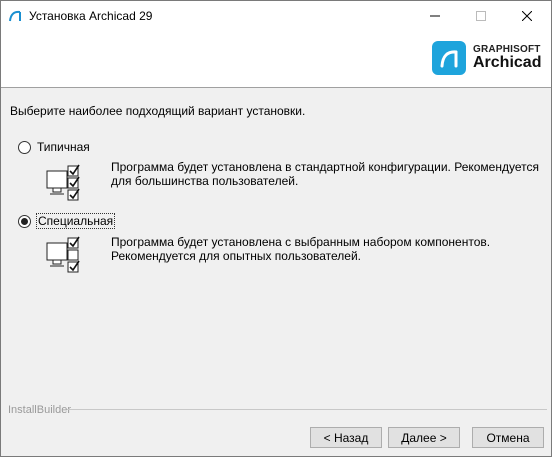 The height and width of the screenshot is (457, 552). What do you see at coordinates (63, 182) in the screenshot?
I see `typical-components-icon` at bounding box center [63, 182].